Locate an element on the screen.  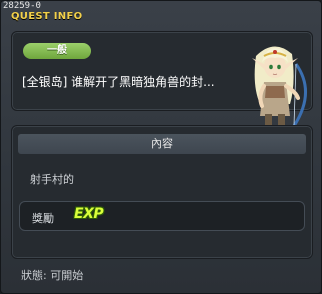
npc-portrait-icon is located at coordinates (279, 87).